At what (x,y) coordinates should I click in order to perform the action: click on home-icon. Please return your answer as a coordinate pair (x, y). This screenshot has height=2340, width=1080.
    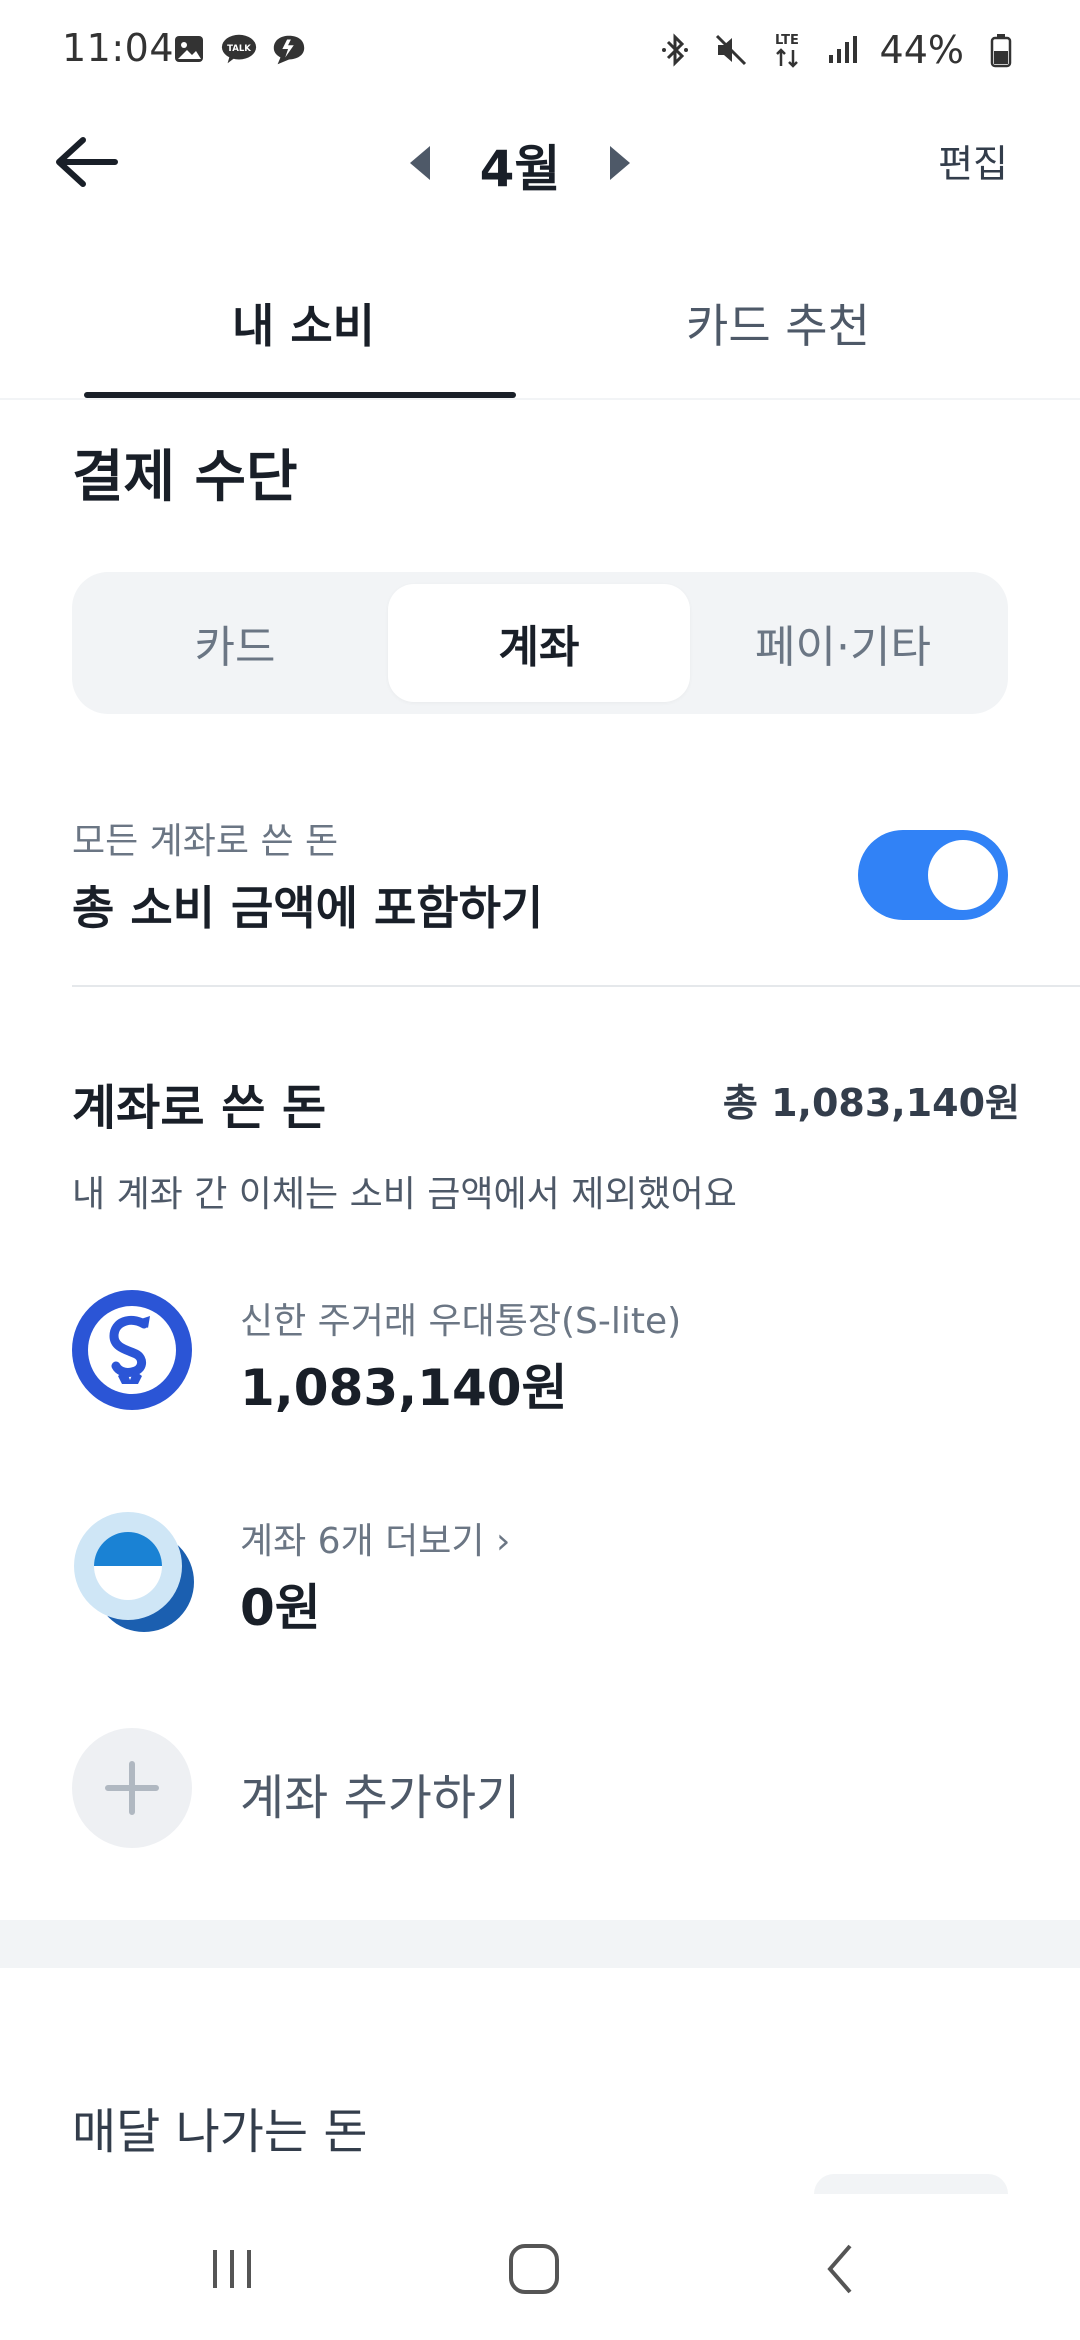
    Looking at the image, I should click on (534, 2271).